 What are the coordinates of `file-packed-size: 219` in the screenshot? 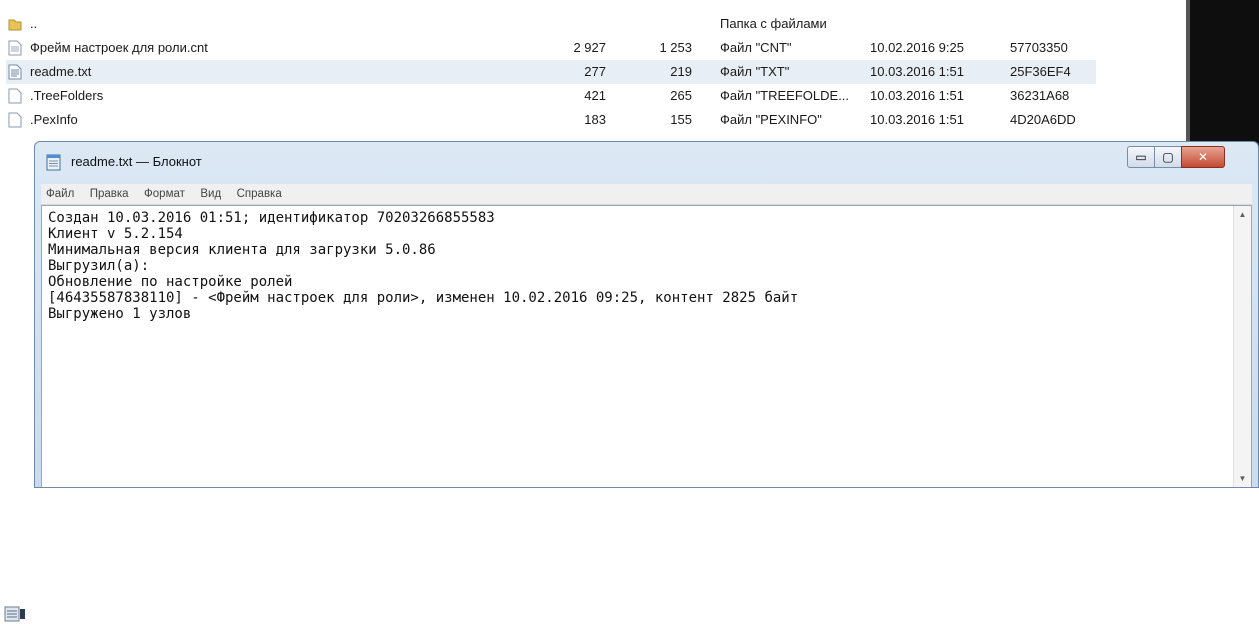 It's located at (681, 71).